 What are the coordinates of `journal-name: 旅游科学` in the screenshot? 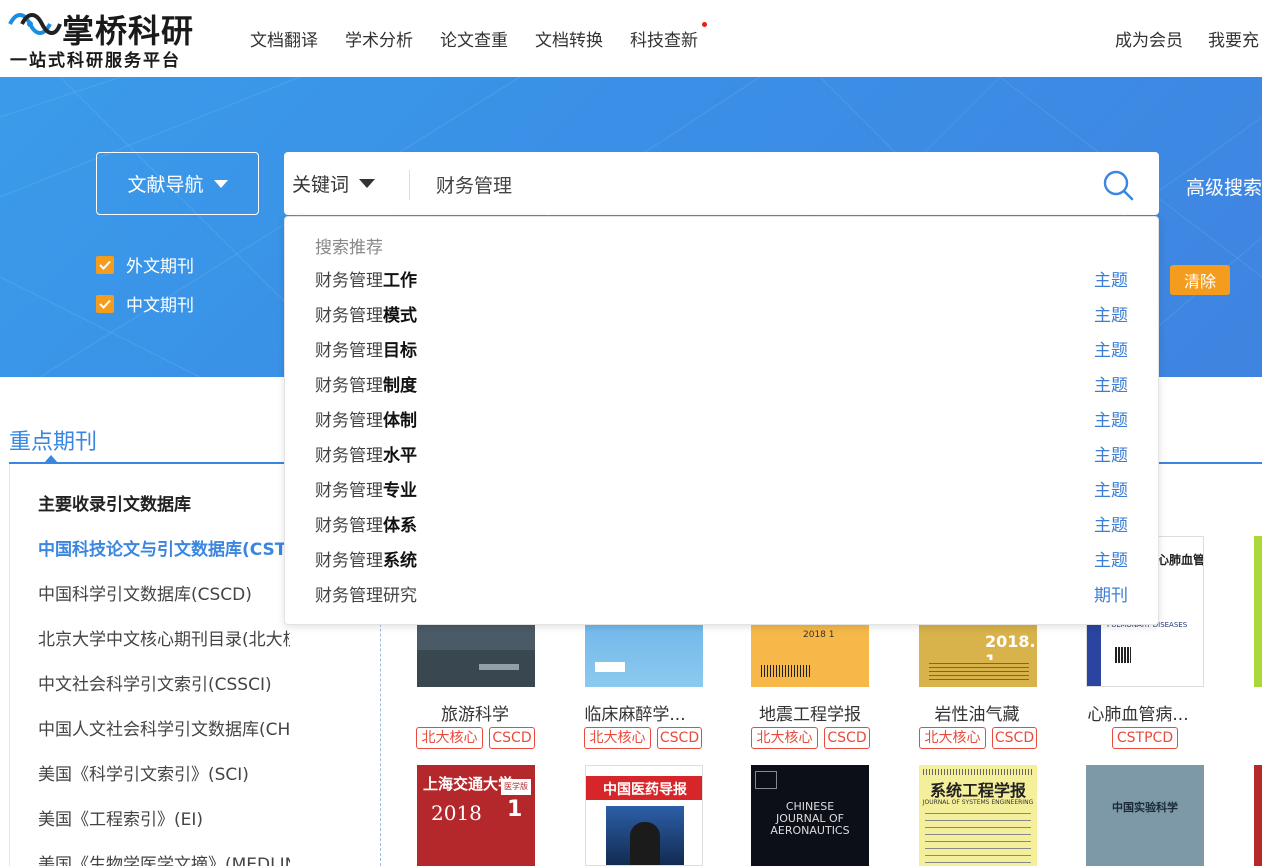 It's located at (475, 712).